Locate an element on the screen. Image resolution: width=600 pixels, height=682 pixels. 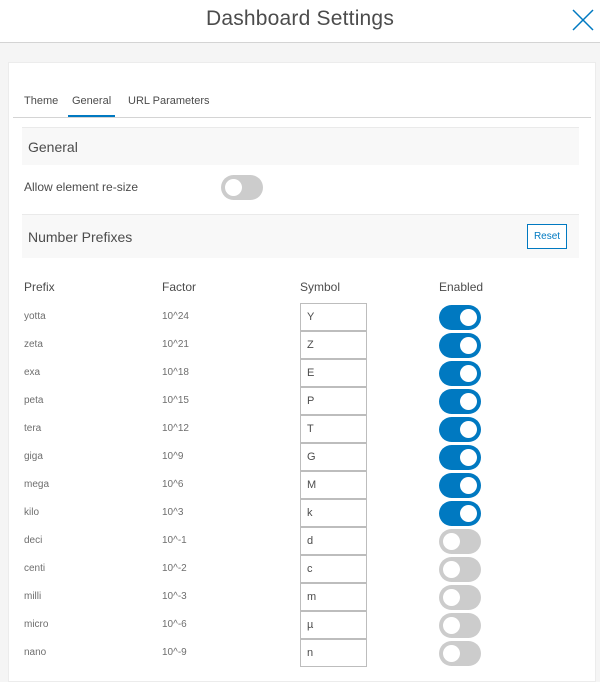
prefix-row: exa 10^18 is located at coordinates (302, 373).